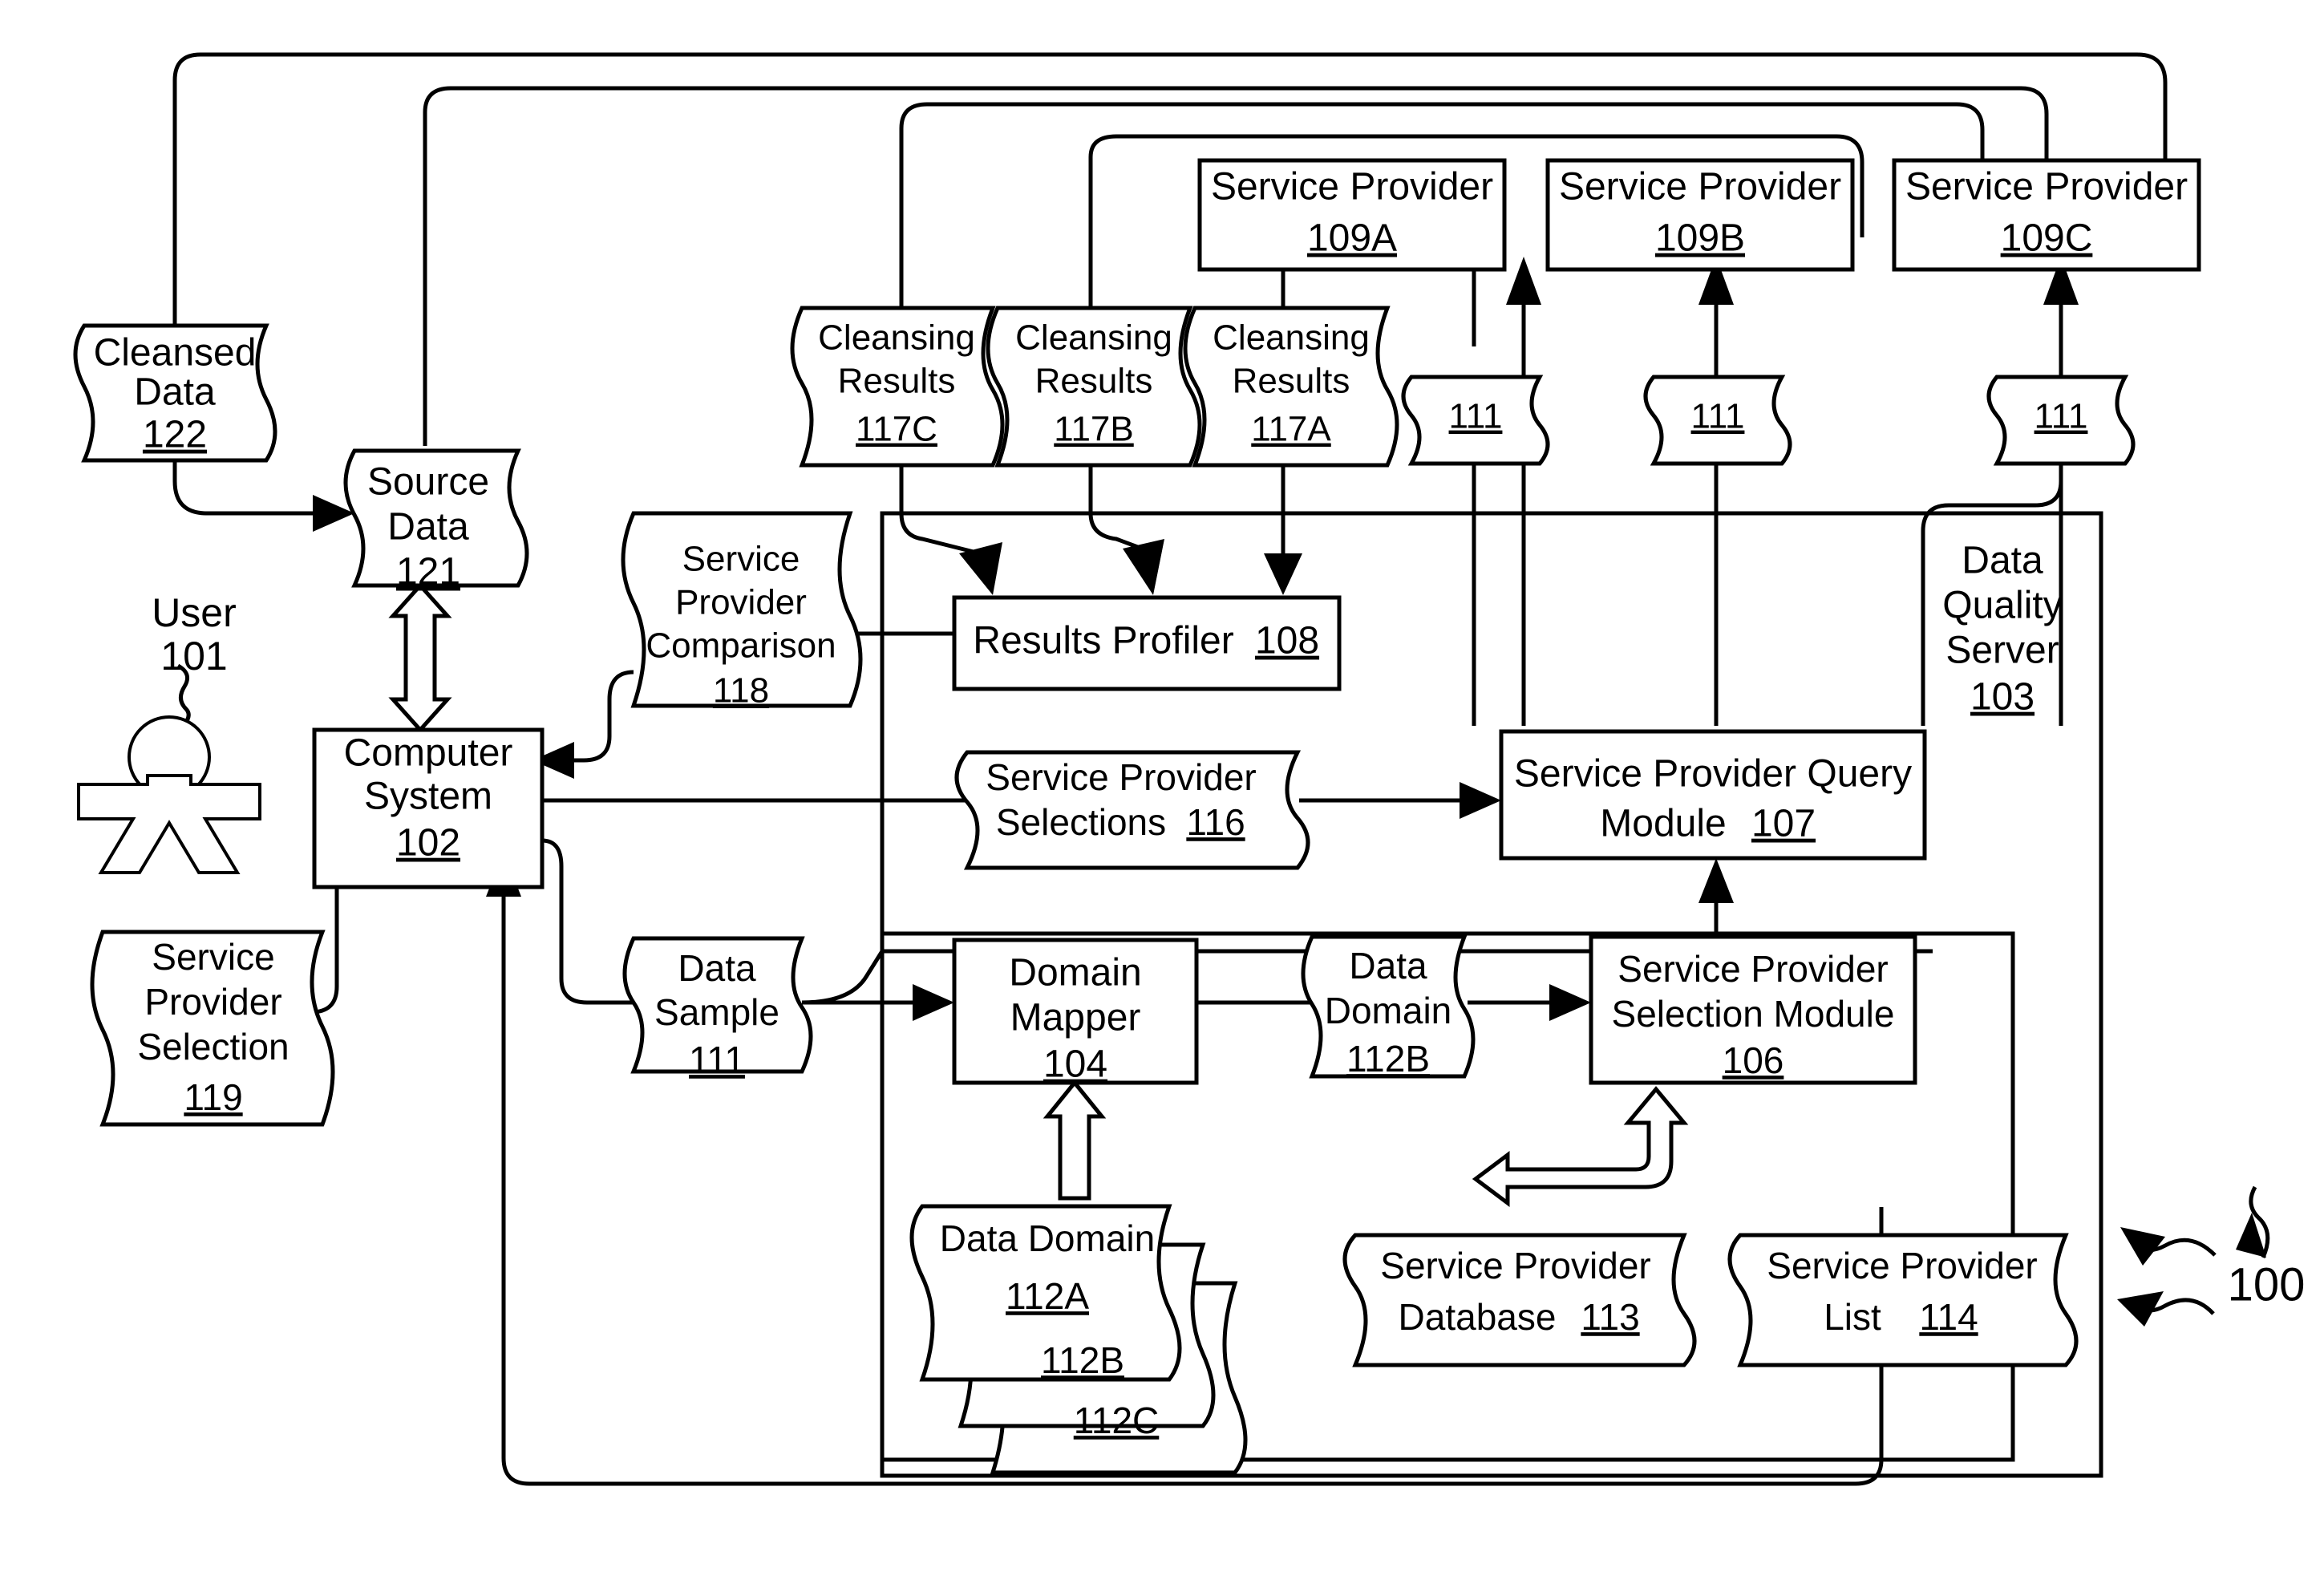 The width and height of the screenshot is (2324, 1588). I want to click on dd-stack-title: Data Domain, so click(1047, 1238).